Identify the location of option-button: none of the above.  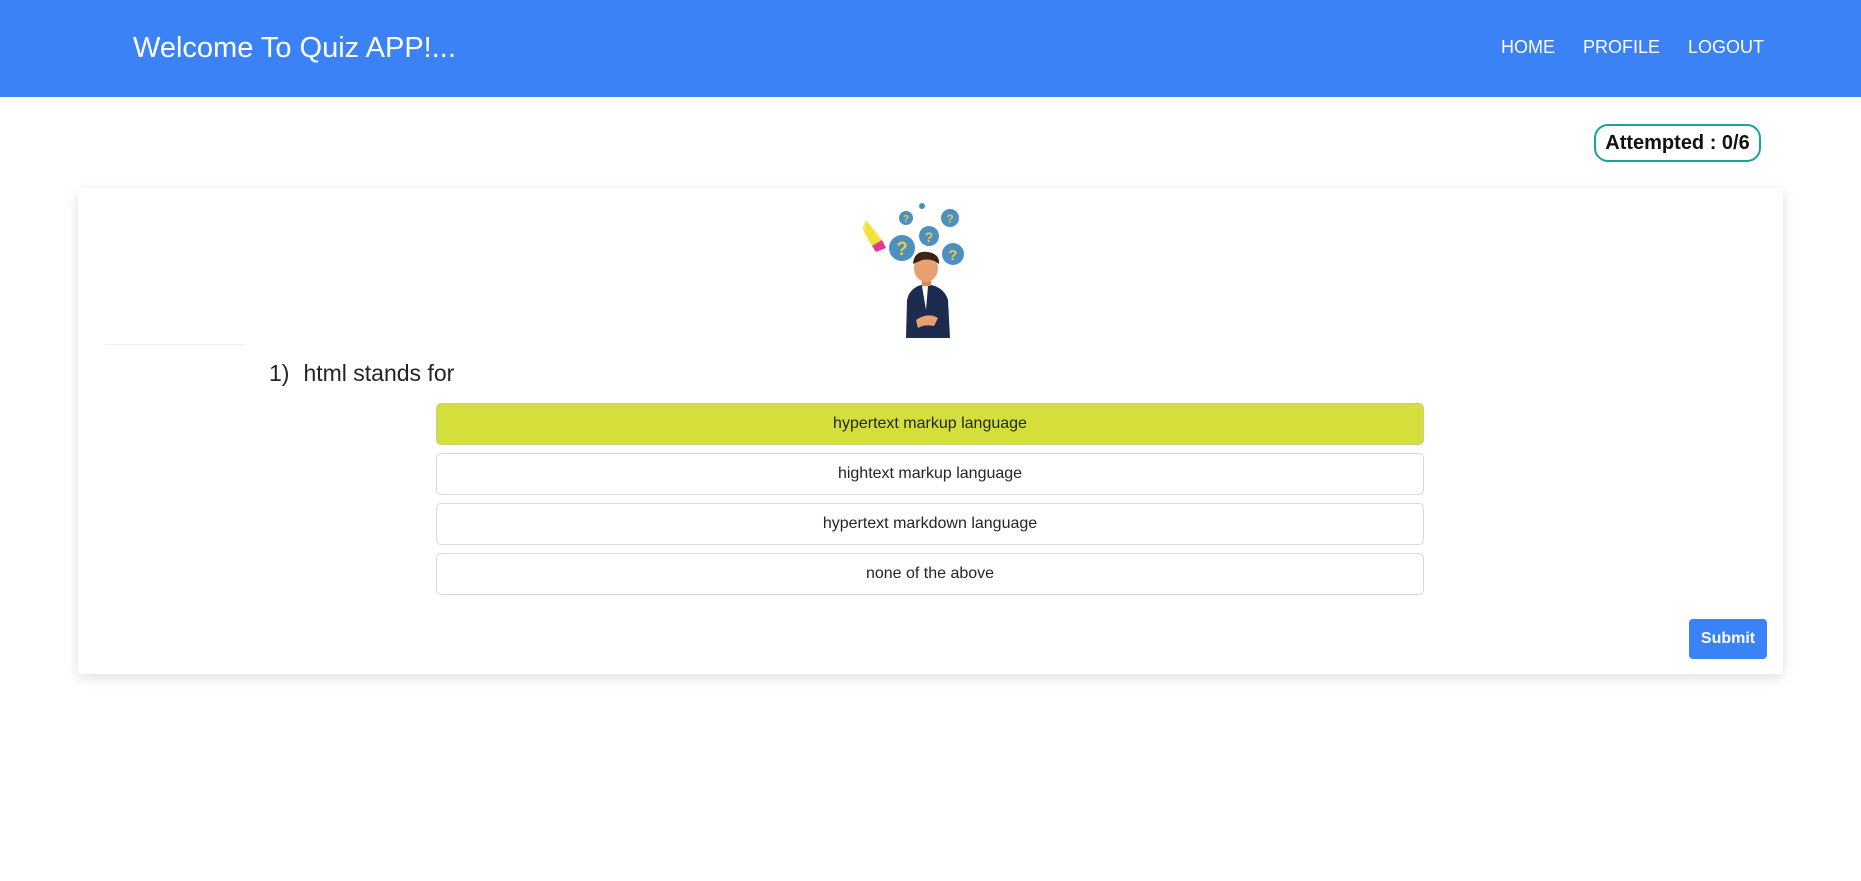
(930, 574).